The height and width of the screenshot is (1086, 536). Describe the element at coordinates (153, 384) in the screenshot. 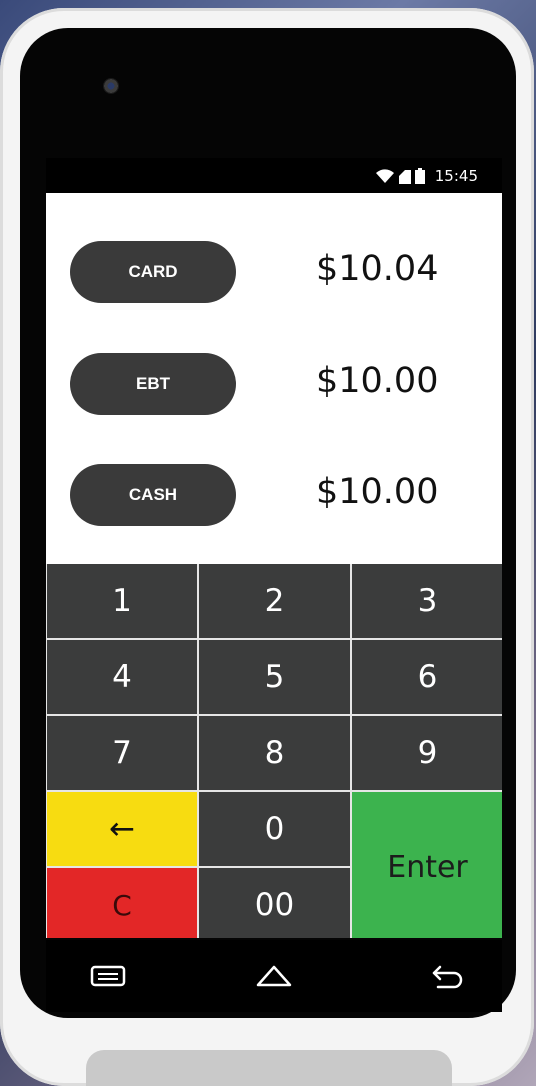

I see `ebt-button: EBT` at that location.